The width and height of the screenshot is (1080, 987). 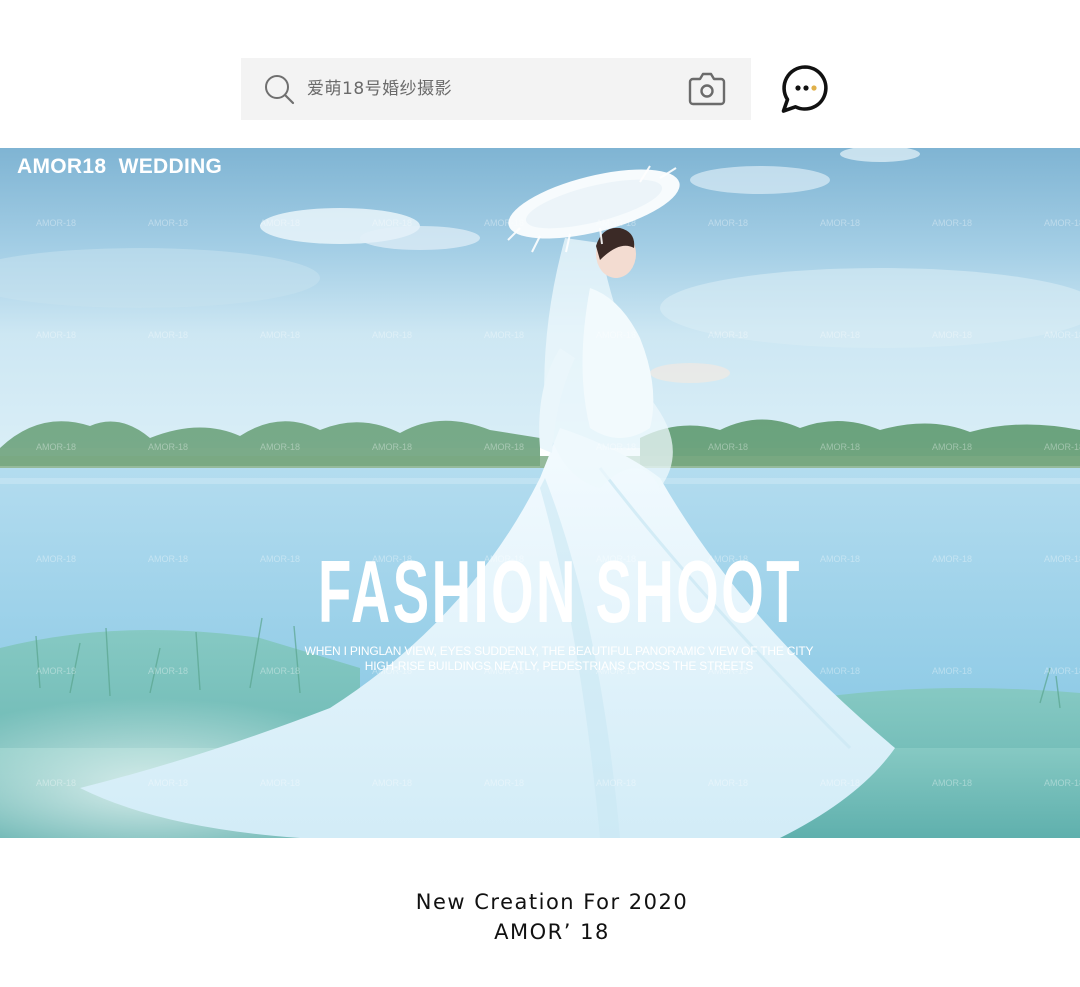 What do you see at coordinates (805, 89) in the screenshot?
I see `chat-bubble-icon` at bounding box center [805, 89].